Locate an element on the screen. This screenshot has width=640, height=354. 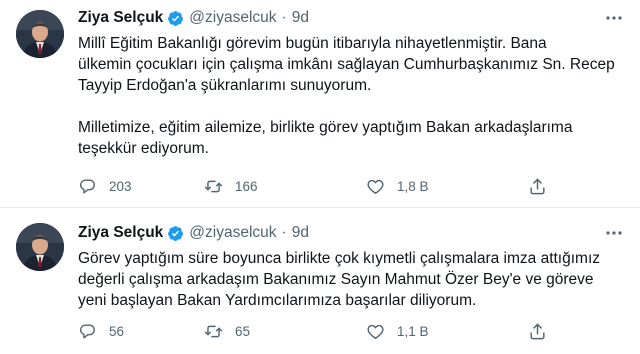
like-button: 1,8 B is located at coordinates (397, 186).